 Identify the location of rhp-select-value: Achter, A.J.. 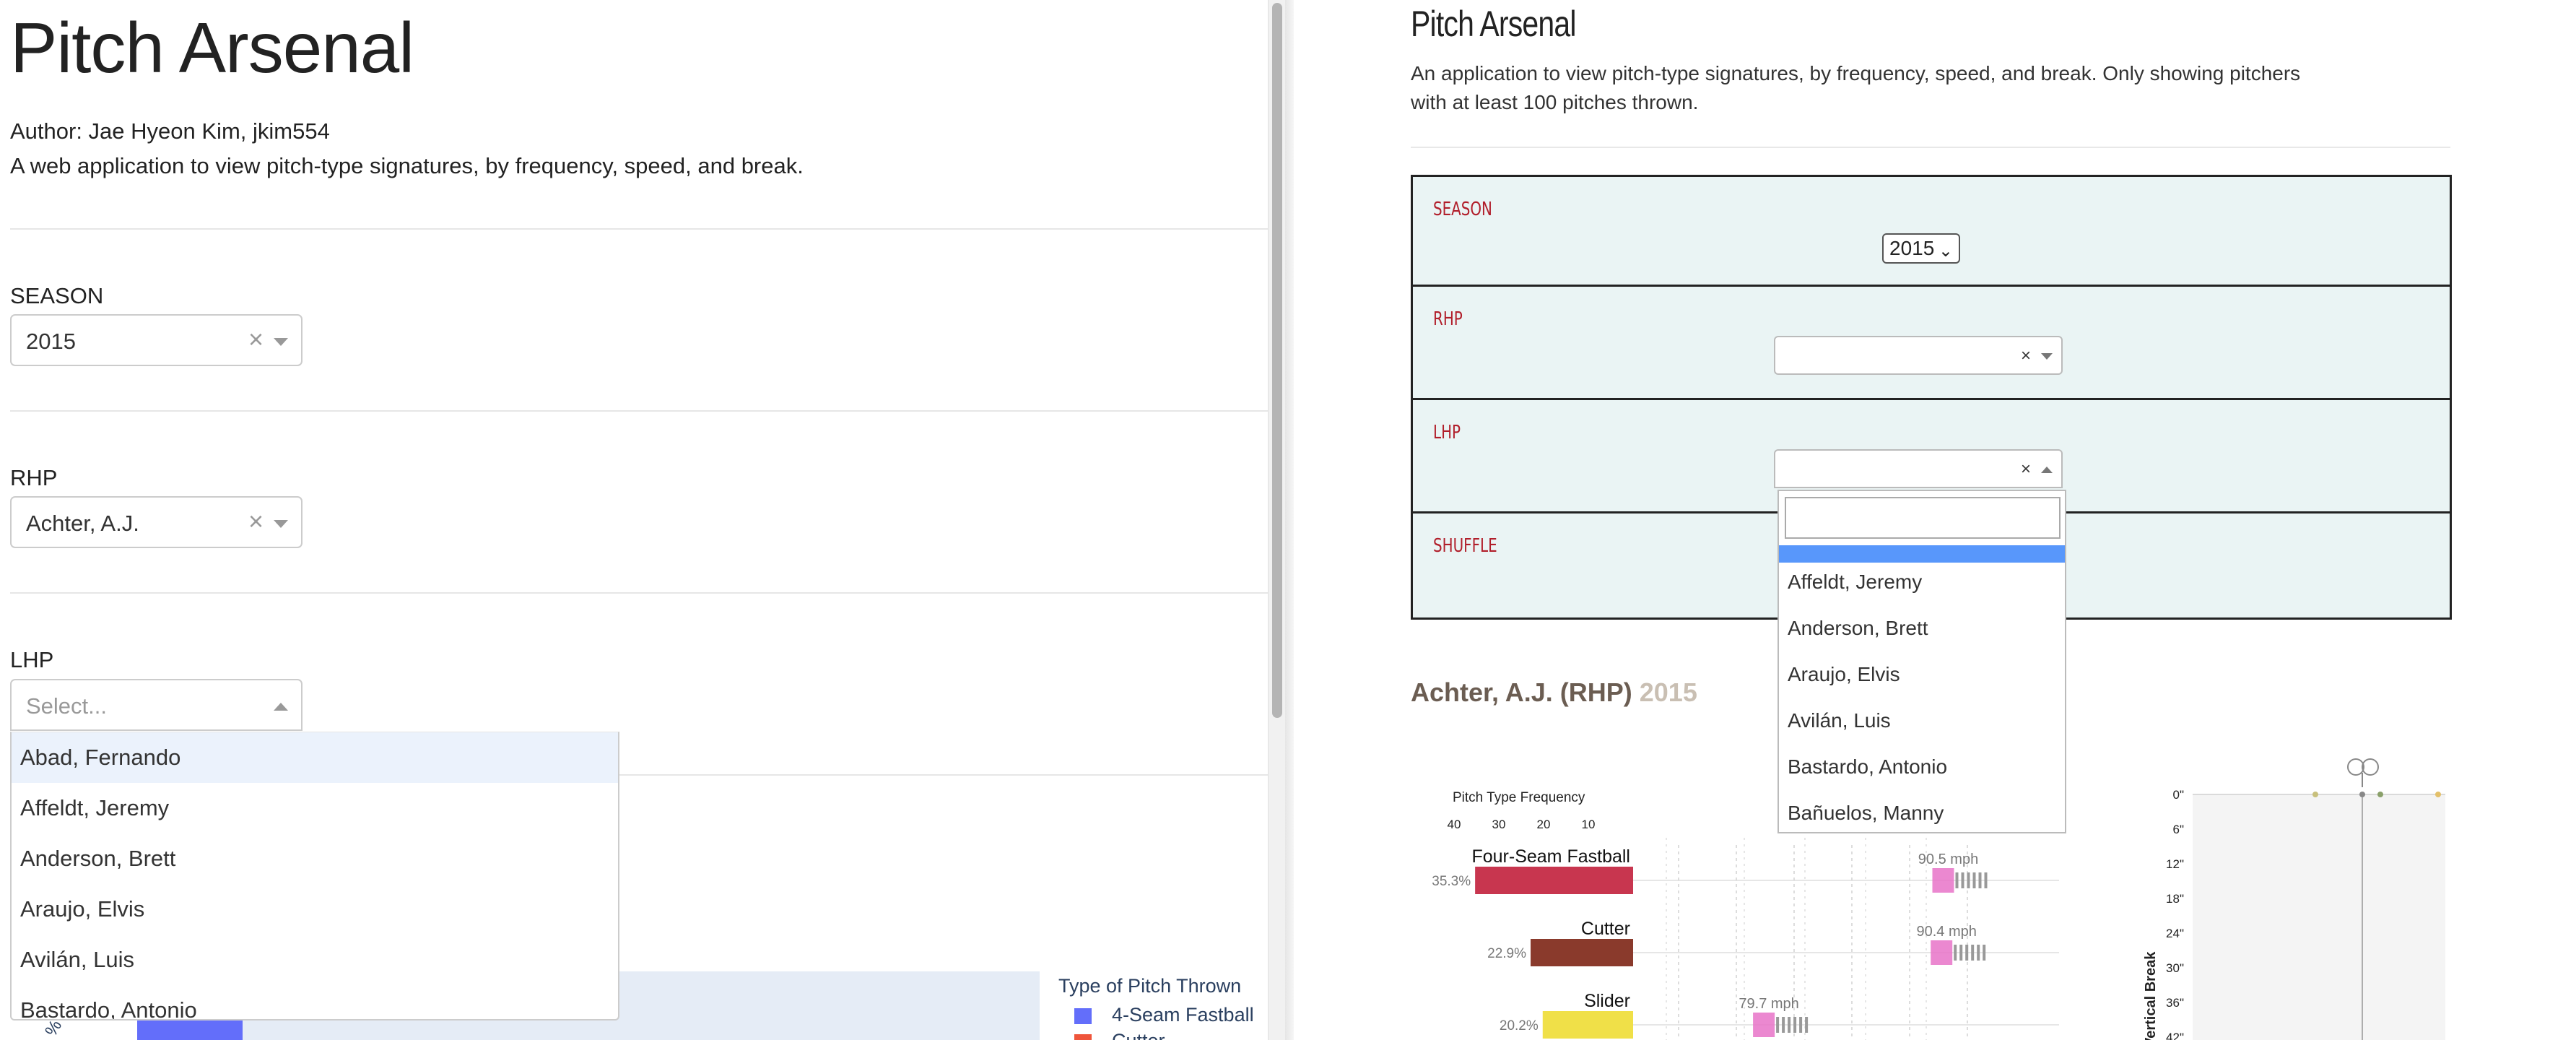
(82, 523).